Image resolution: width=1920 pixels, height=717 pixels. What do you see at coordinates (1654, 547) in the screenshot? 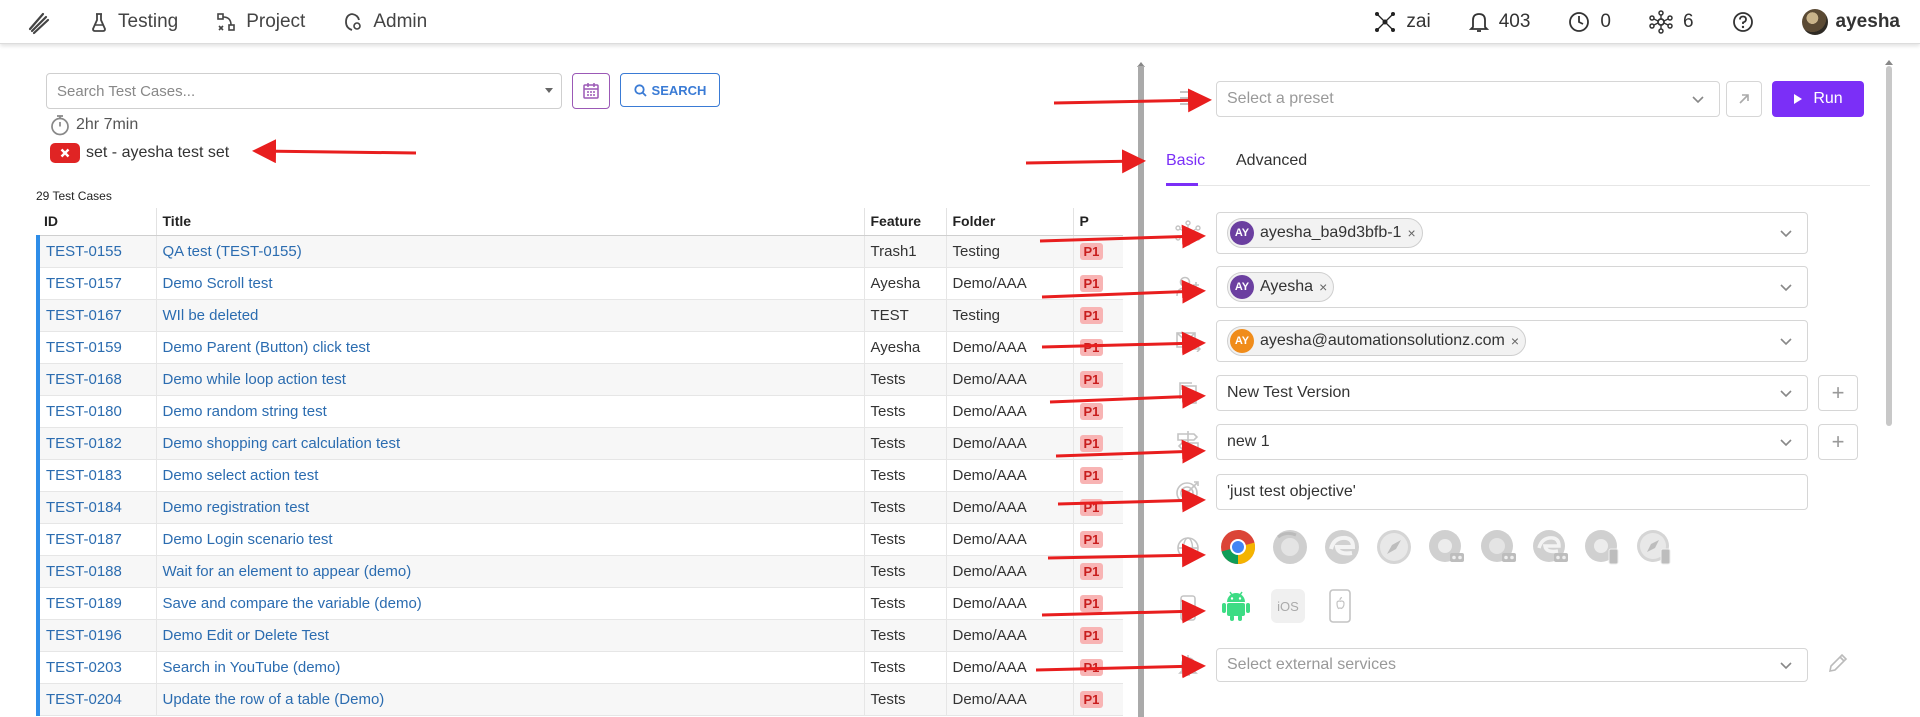
I see `safari-mobile-icon` at bounding box center [1654, 547].